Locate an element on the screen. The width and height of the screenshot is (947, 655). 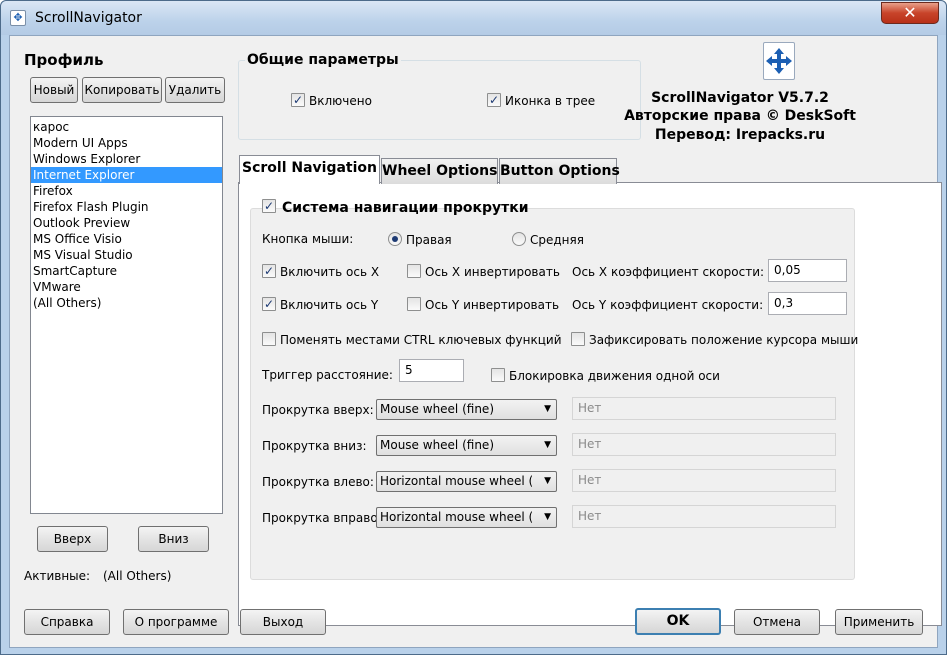
profile-list-item: Internet Explorer is located at coordinates (126, 175).